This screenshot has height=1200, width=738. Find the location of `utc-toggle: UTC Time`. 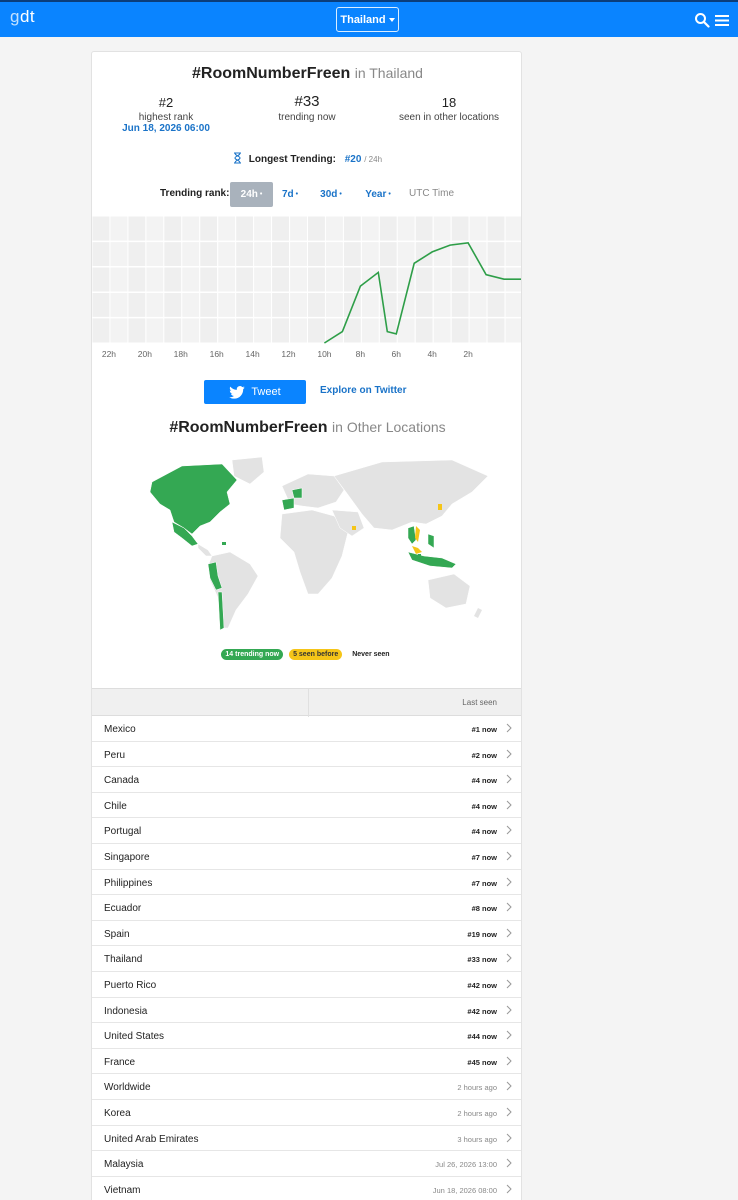

utc-toggle: UTC Time is located at coordinates (431, 193).